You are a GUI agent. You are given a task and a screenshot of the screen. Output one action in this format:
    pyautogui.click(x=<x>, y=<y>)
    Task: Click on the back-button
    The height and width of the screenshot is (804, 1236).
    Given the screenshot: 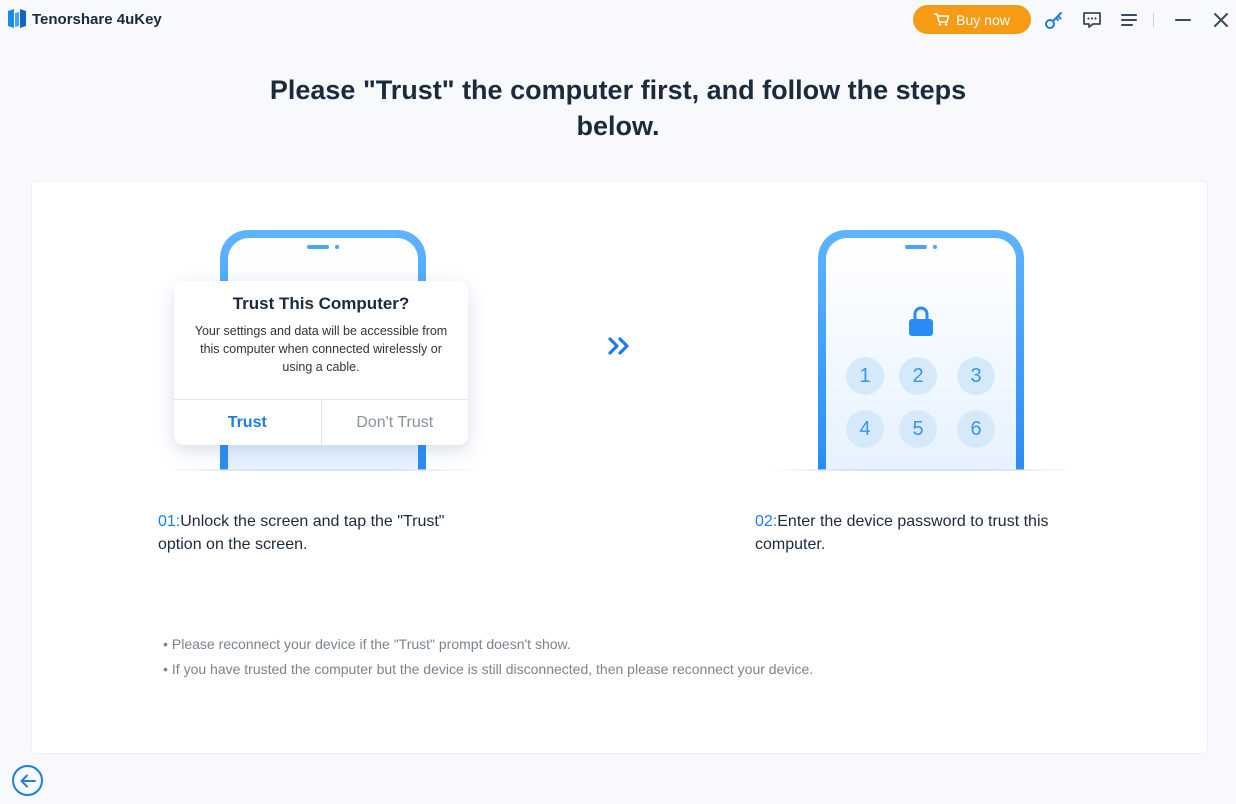 What is the action you would take?
    pyautogui.click(x=27, y=780)
    